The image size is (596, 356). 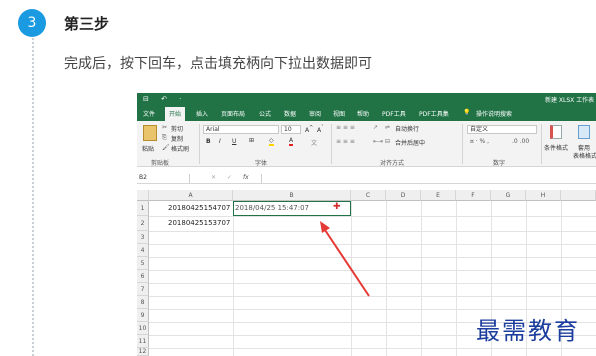 What do you see at coordinates (388, 127) in the screenshot?
I see `wrap-text-icon: ⇌` at bounding box center [388, 127].